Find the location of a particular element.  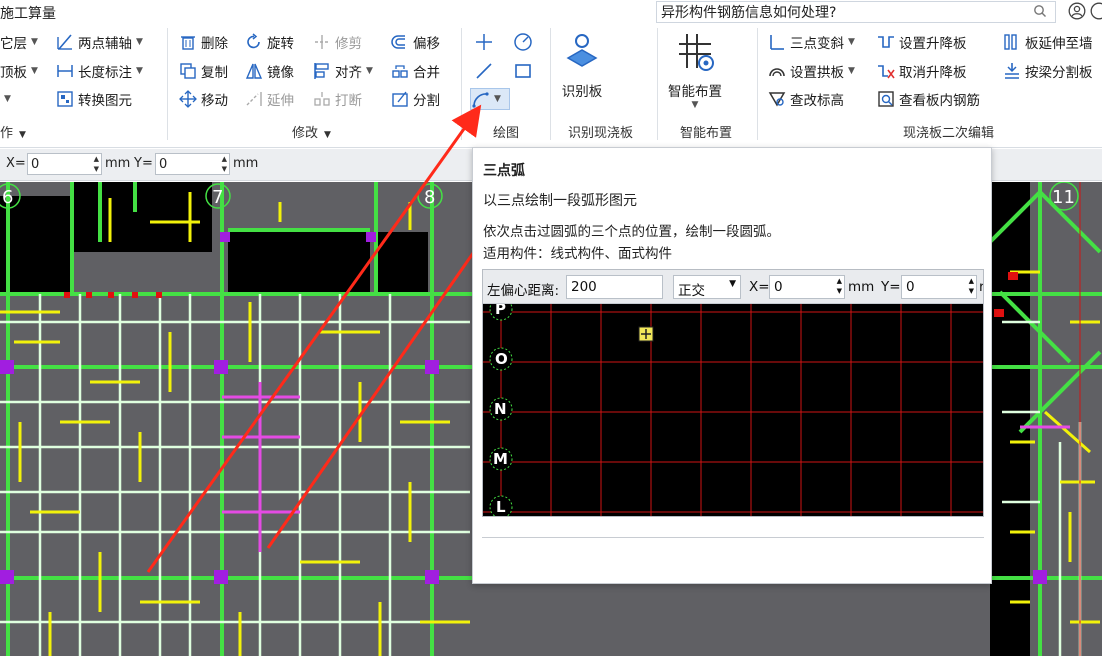

view-slab-rebar-button: 查看板内钢筋 is located at coordinates (928, 99).